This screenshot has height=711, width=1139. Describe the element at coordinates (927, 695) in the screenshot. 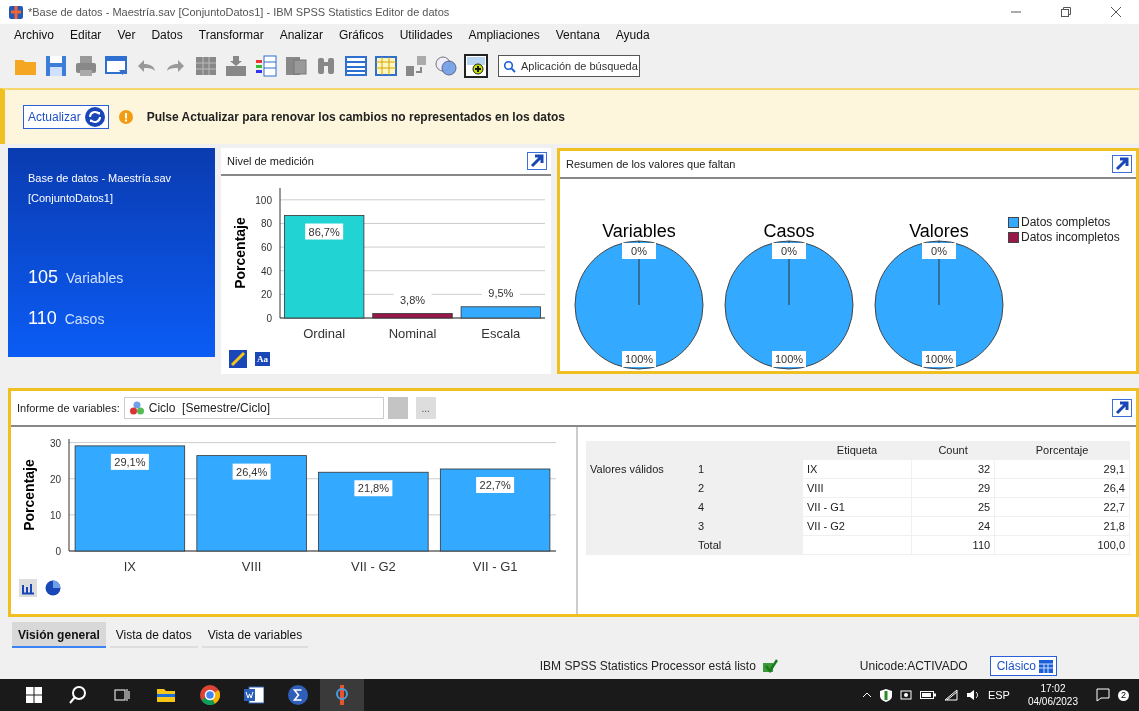

I see `battery-icon` at that location.